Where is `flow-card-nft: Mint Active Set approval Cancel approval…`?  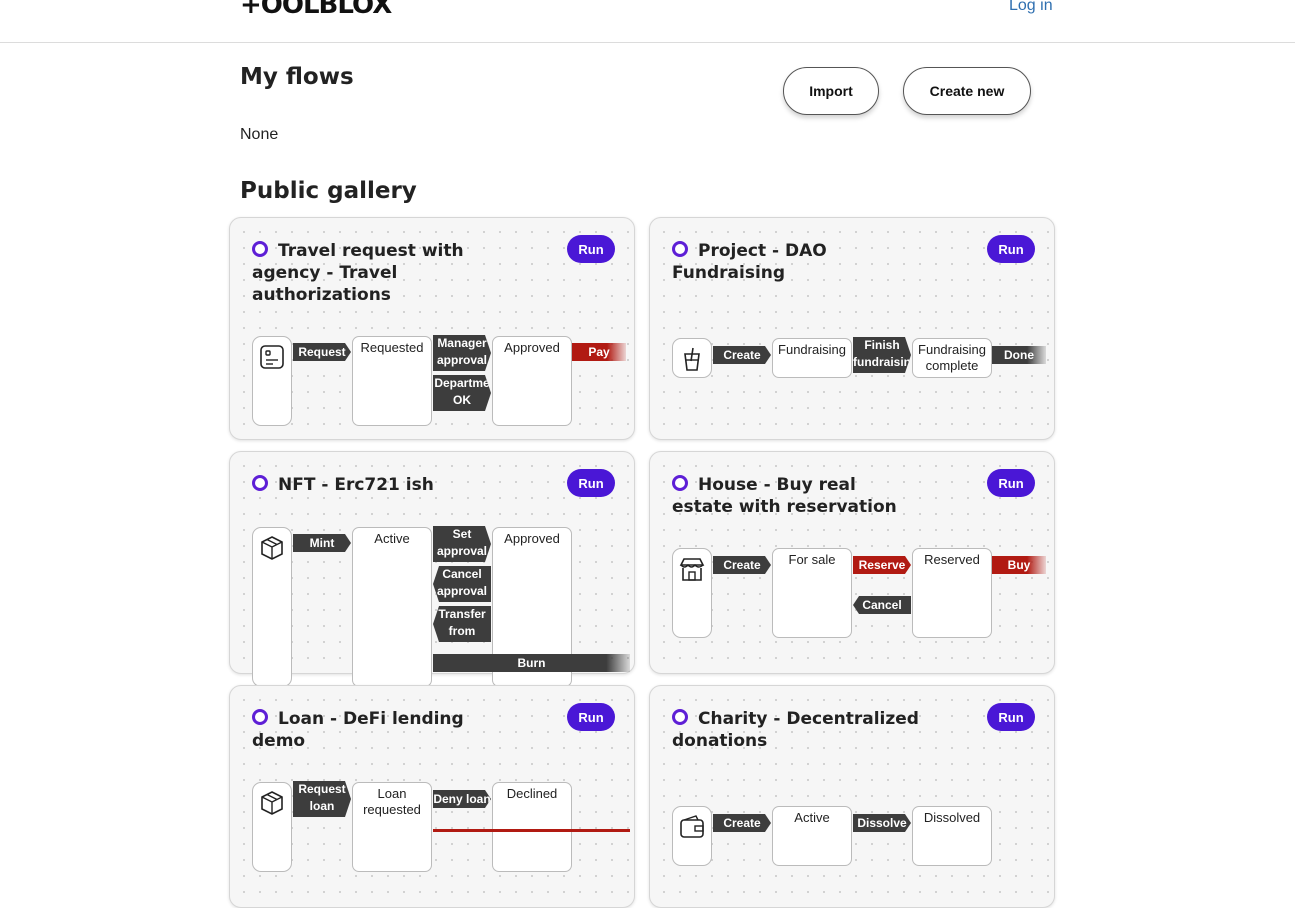 flow-card-nft: Mint Active Set approval Cancel approval… is located at coordinates (432, 569).